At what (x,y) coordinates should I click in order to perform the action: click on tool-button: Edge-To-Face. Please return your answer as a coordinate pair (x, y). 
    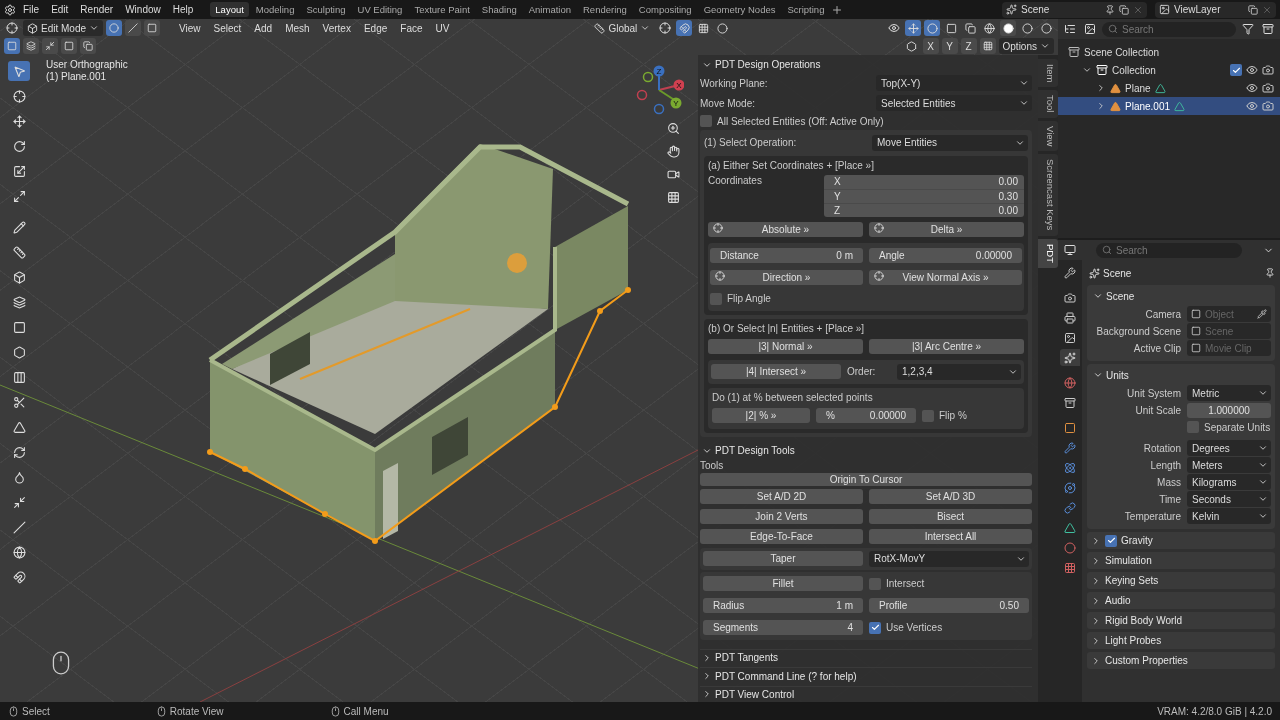
    Looking at the image, I should click on (781, 537).